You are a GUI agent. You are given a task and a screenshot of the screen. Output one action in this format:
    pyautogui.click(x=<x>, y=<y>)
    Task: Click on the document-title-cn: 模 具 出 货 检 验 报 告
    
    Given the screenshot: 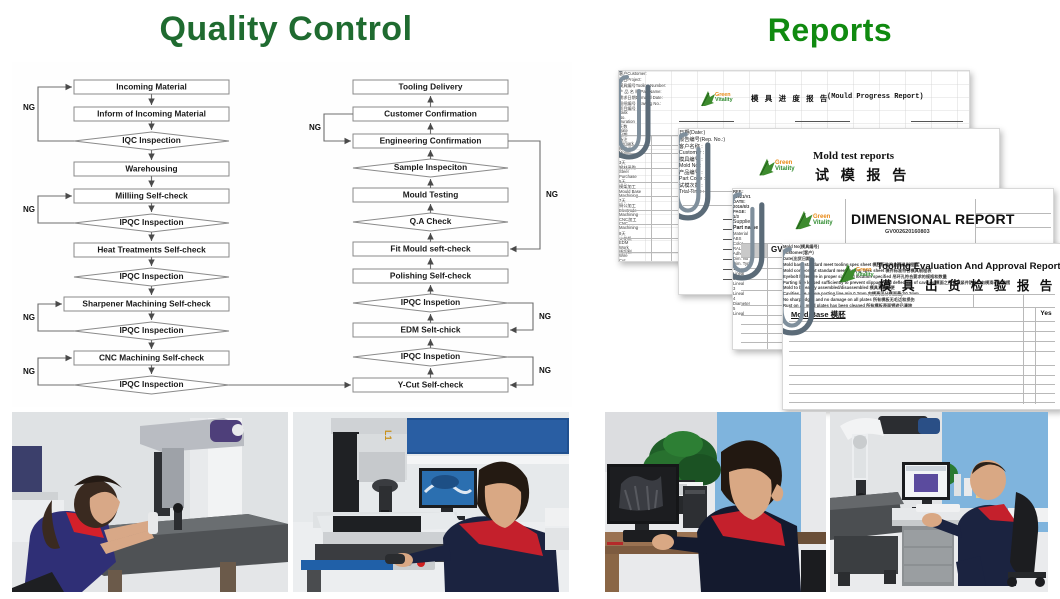 What is the action you would take?
    pyautogui.click(x=967, y=286)
    